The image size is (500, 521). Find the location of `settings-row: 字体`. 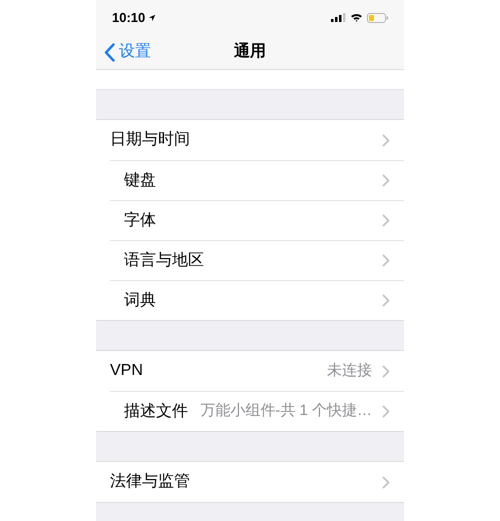

settings-row: 字体 is located at coordinates (257, 220).